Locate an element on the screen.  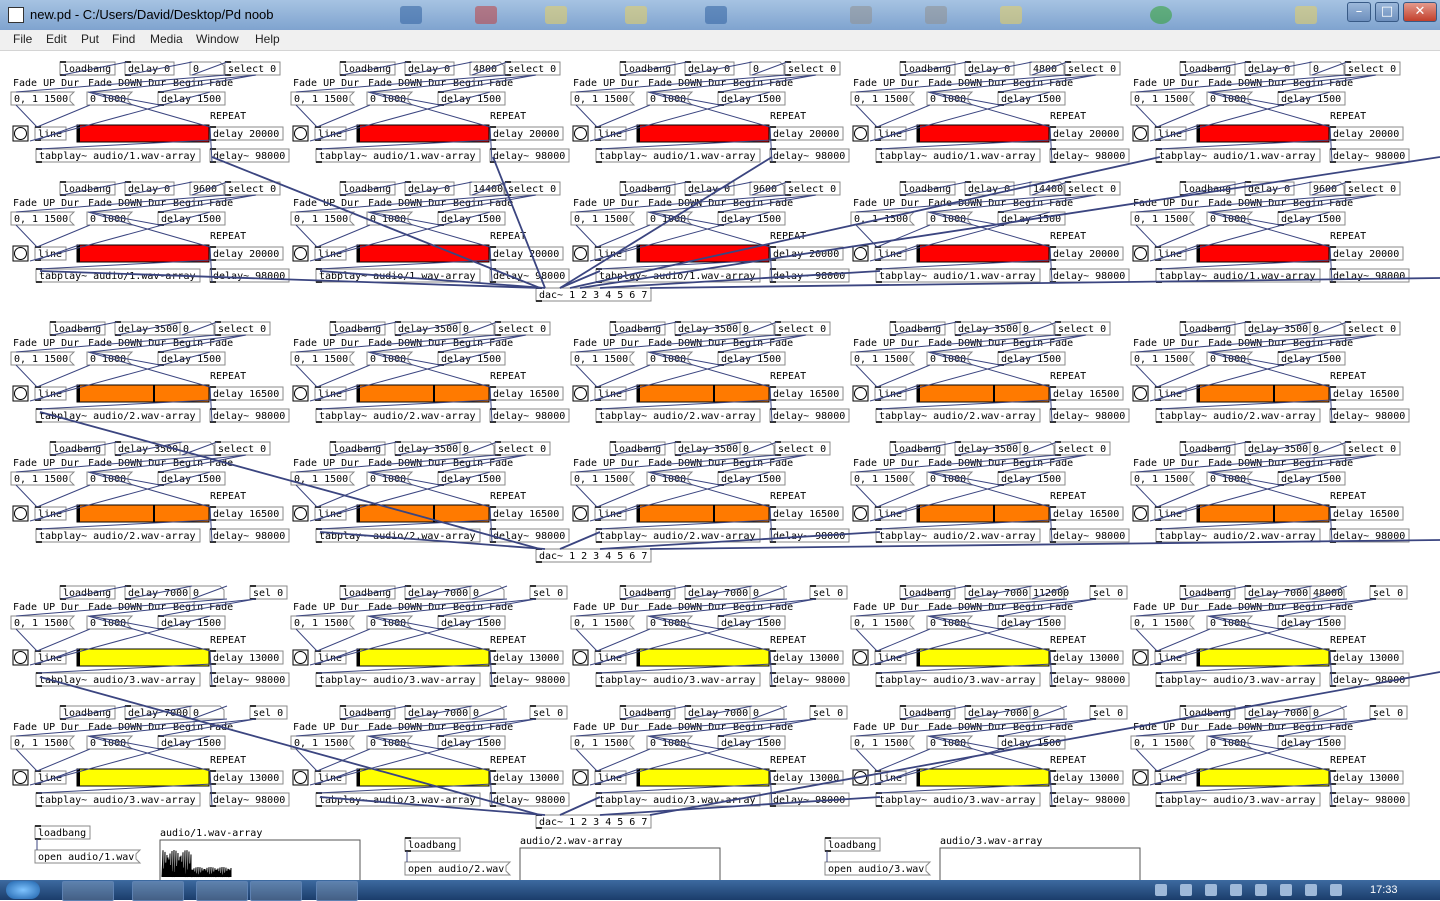
taskbar-clock: 17:33 is located at coordinates (1384, 890).